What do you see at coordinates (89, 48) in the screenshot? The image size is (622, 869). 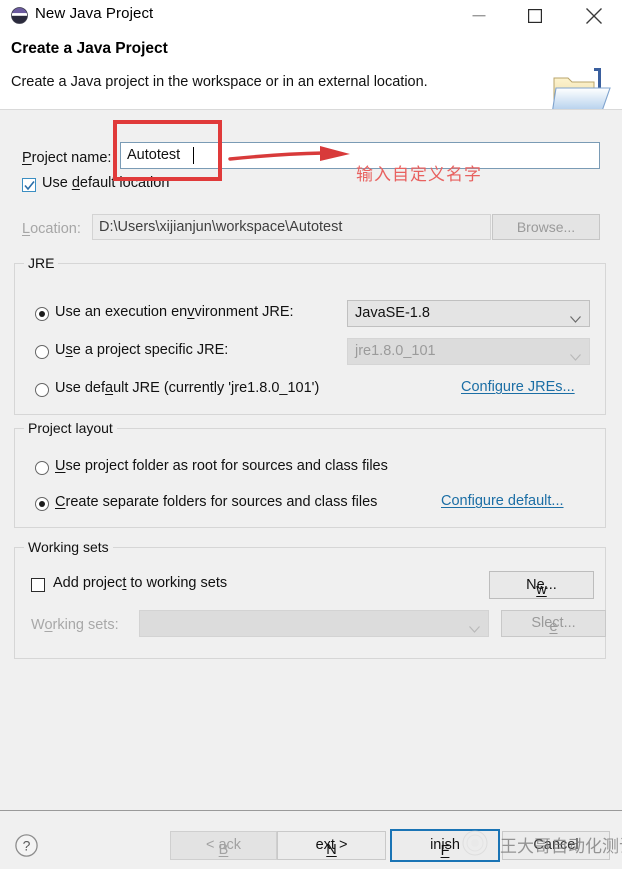 I see `page-title: Create a Java Project` at bounding box center [89, 48].